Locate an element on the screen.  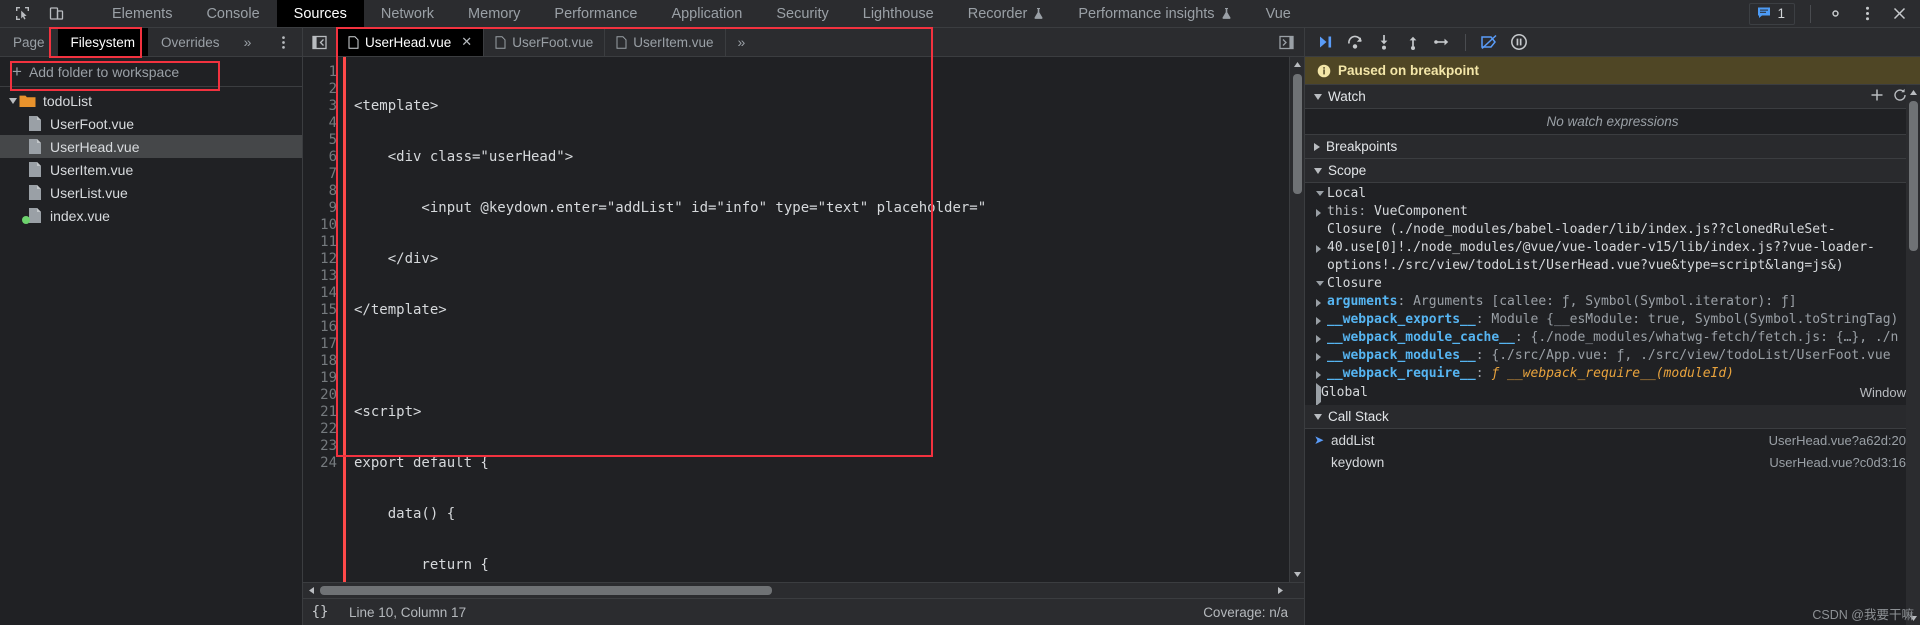
gear-icon is located at coordinates (1835, 14).